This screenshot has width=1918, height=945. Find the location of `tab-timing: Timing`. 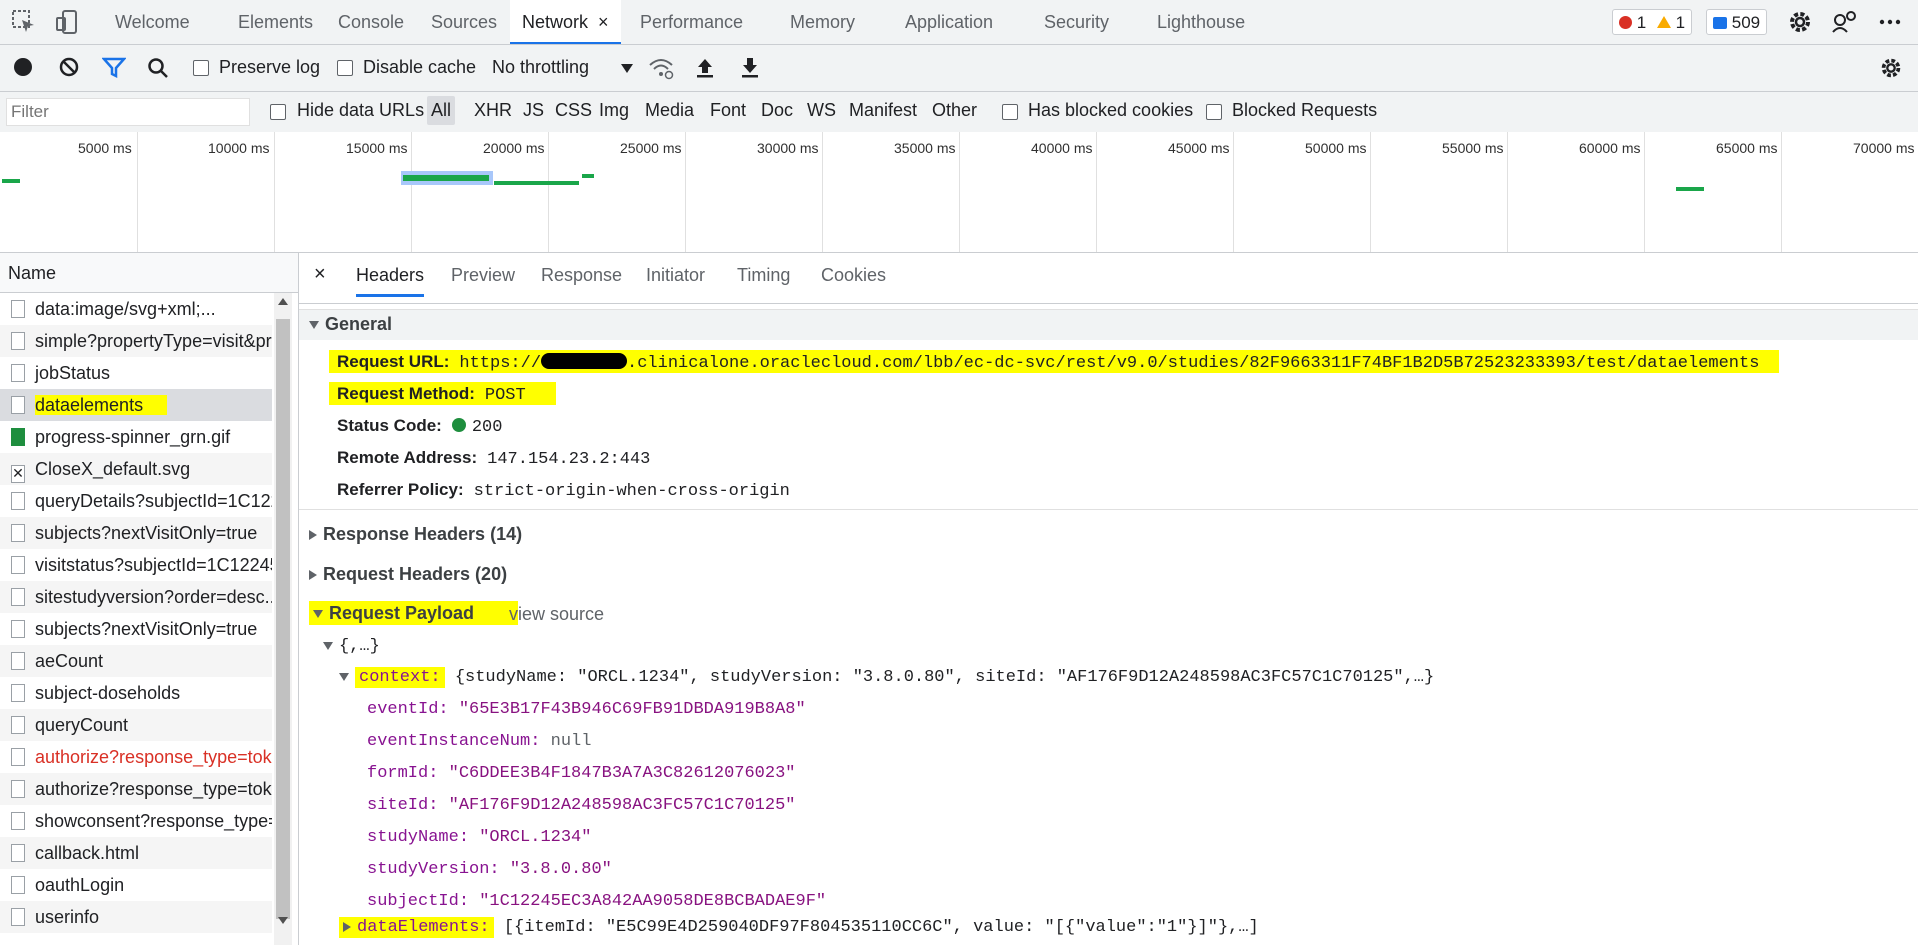

tab-timing: Timing is located at coordinates (763, 275).